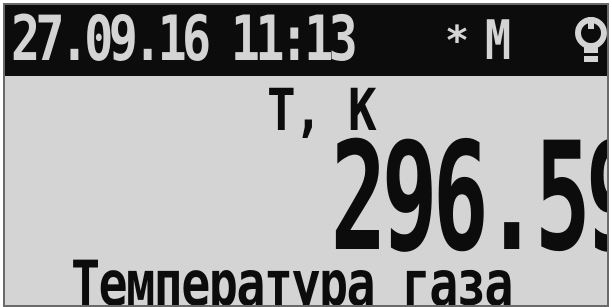  Describe the element at coordinates (498, 40) in the screenshot. I see `mode-indicator: M` at that location.